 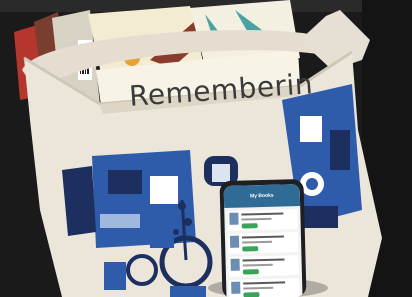 I want to click on phone-screen: My Books, so click(x=263, y=240).